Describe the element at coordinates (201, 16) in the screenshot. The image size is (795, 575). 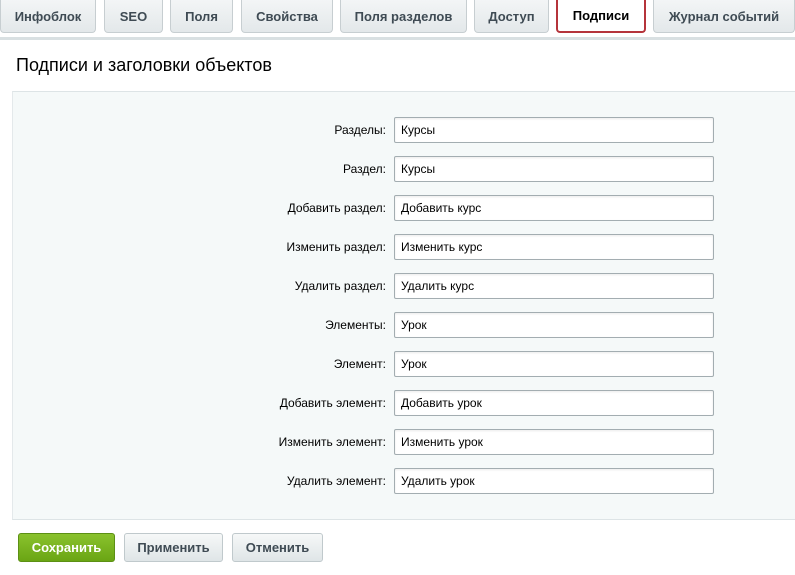
I see `tab-fields: Поля` at that location.